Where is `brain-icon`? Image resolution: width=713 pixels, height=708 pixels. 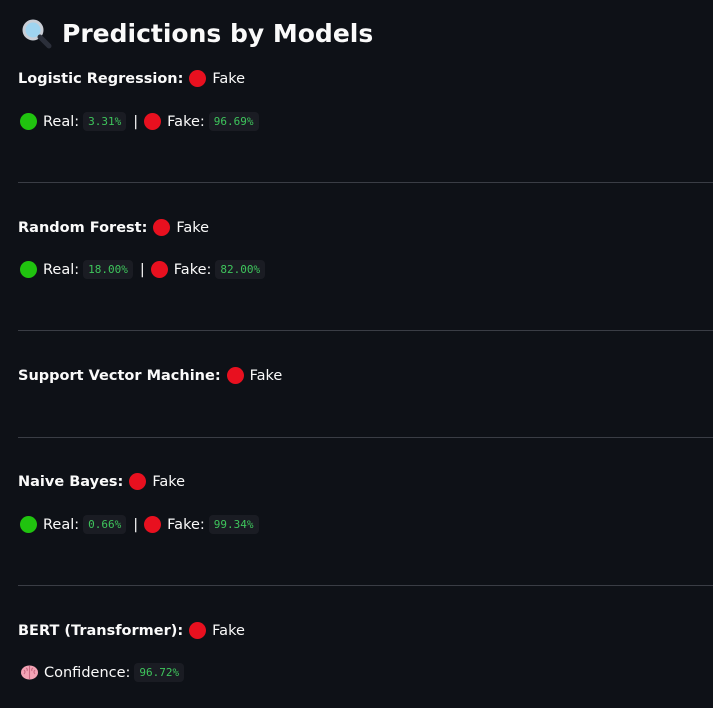
brain-icon is located at coordinates (29, 672).